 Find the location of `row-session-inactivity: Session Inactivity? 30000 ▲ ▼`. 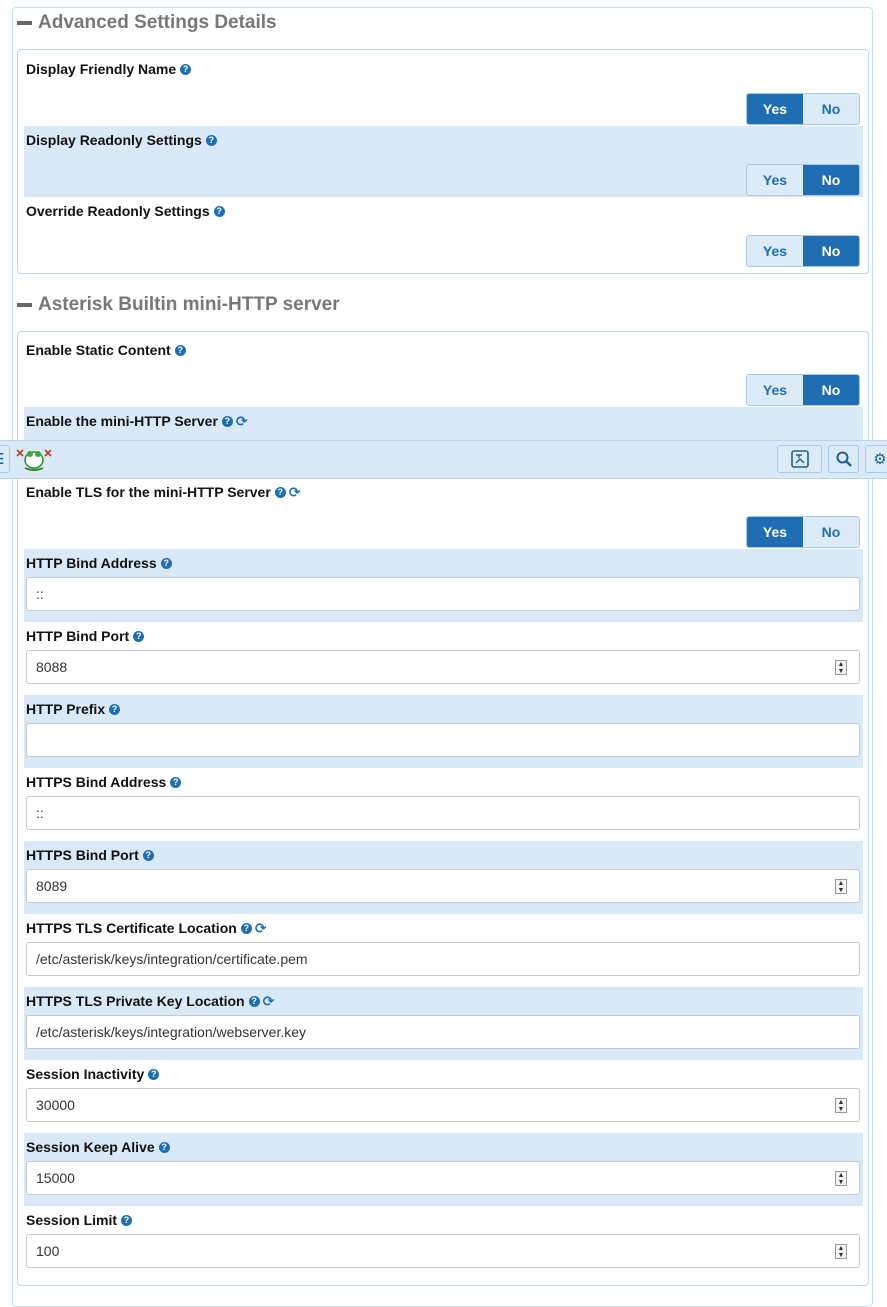

row-session-inactivity: Session Inactivity? 30000 ▲ ▼ is located at coordinates (443, 1096).